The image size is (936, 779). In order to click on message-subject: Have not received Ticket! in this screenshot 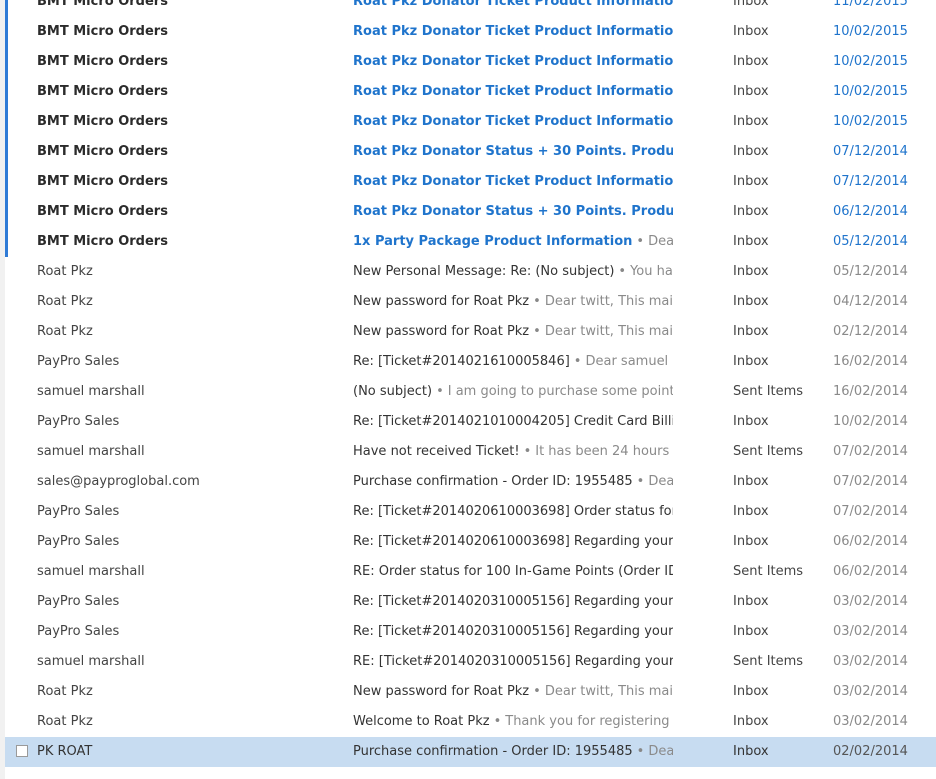, I will do `click(436, 451)`.